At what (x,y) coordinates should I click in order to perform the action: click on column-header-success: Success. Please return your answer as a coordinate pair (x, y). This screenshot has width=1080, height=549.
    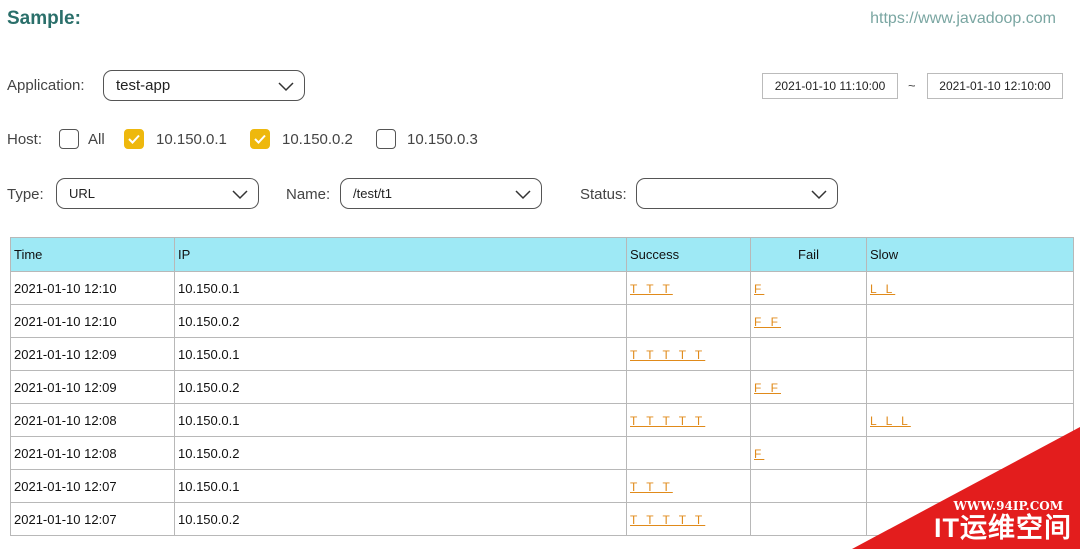
    Looking at the image, I should click on (688, 254).